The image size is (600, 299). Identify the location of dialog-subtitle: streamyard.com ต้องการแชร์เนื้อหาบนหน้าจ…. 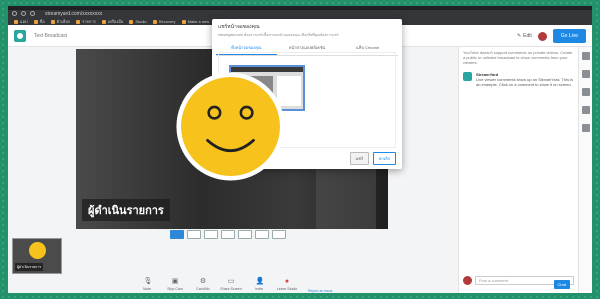
(278, 35).